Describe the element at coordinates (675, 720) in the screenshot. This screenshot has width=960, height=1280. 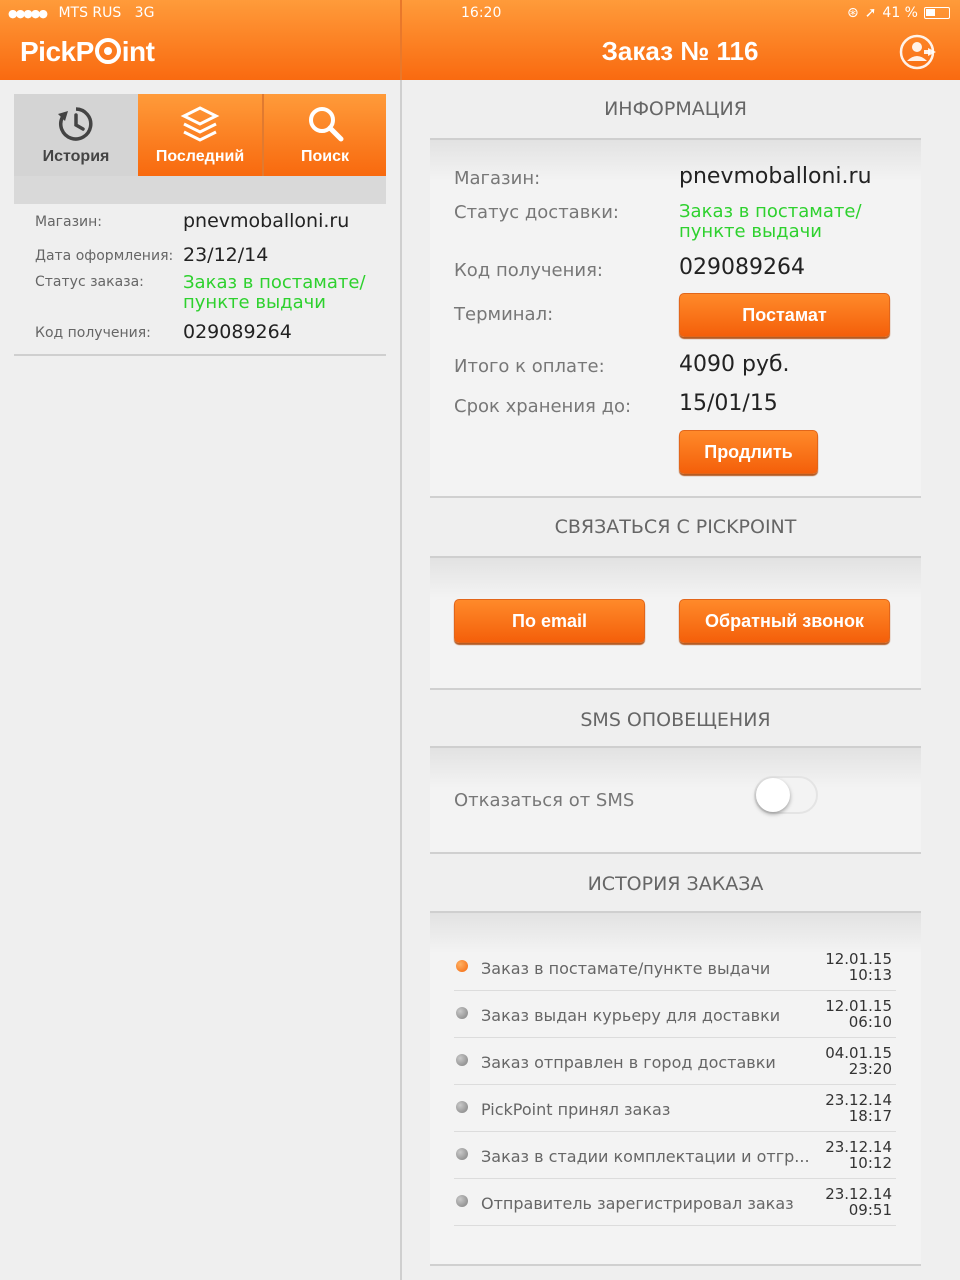
I see `sms-heading: SMS ОПОВЕЩЕНИЯ` at that location.